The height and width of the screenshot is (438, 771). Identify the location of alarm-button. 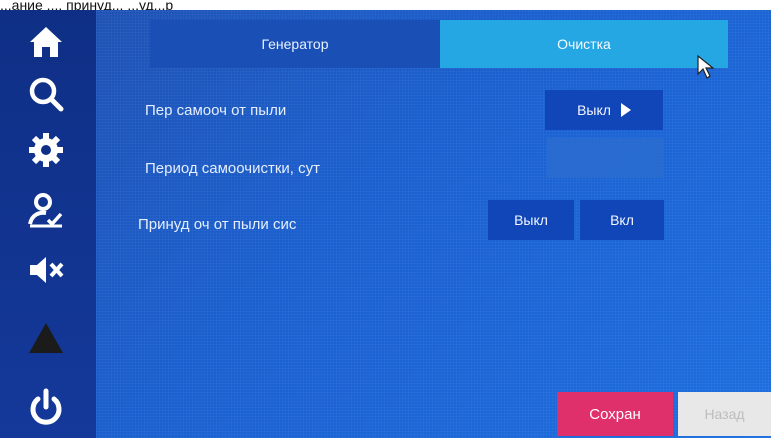
(46, 338).